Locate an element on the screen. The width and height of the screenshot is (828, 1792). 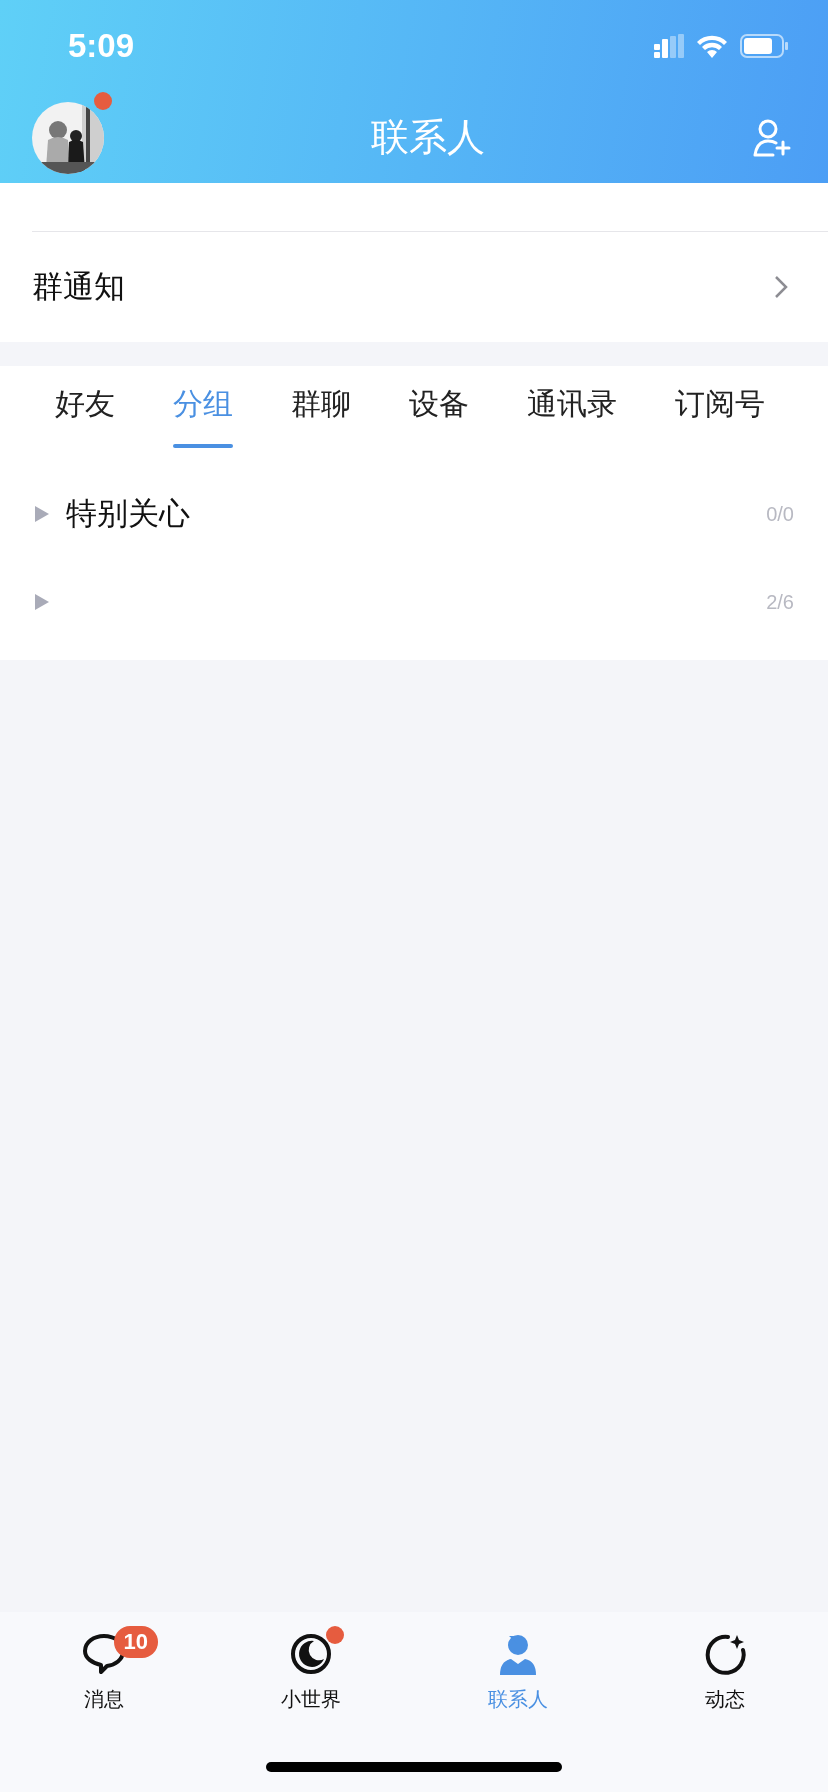
group-row: 特别关心 0/0 is located at coordinates (414, 514).